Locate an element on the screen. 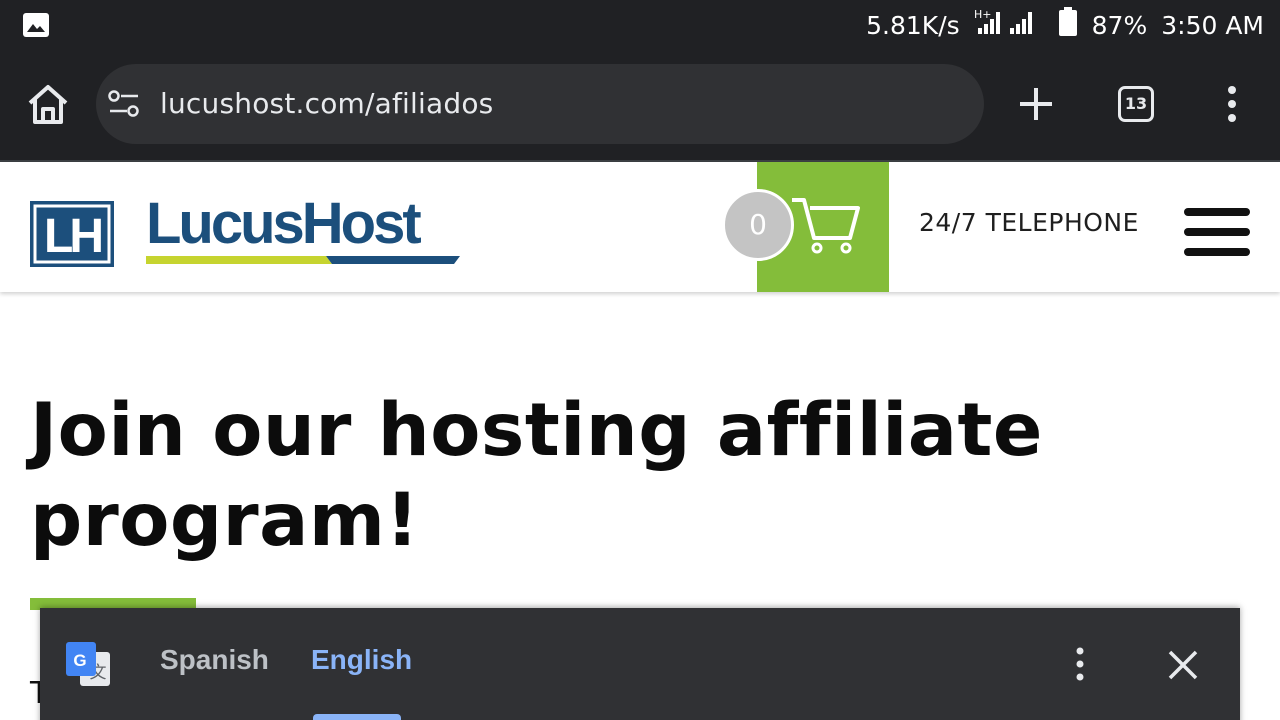 Image resolution: width=1280 pixels, height=720 pixels. logo-wordmark: LucusHost is located at coordinates (284, 224).